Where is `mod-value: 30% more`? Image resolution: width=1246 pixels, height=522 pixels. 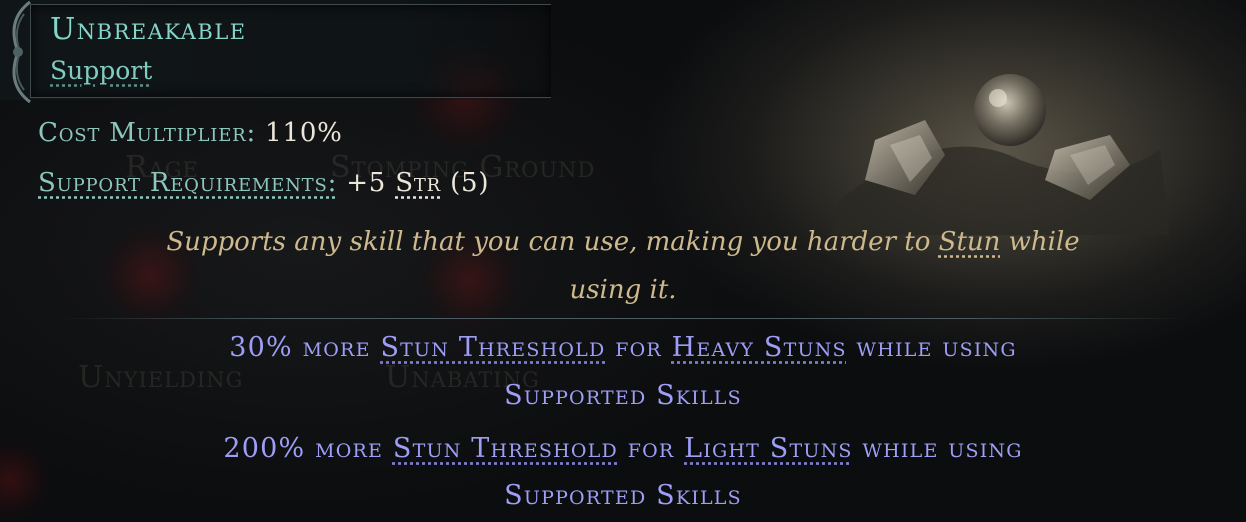 mod-value: 30% more is located at coordinates (299, 347).